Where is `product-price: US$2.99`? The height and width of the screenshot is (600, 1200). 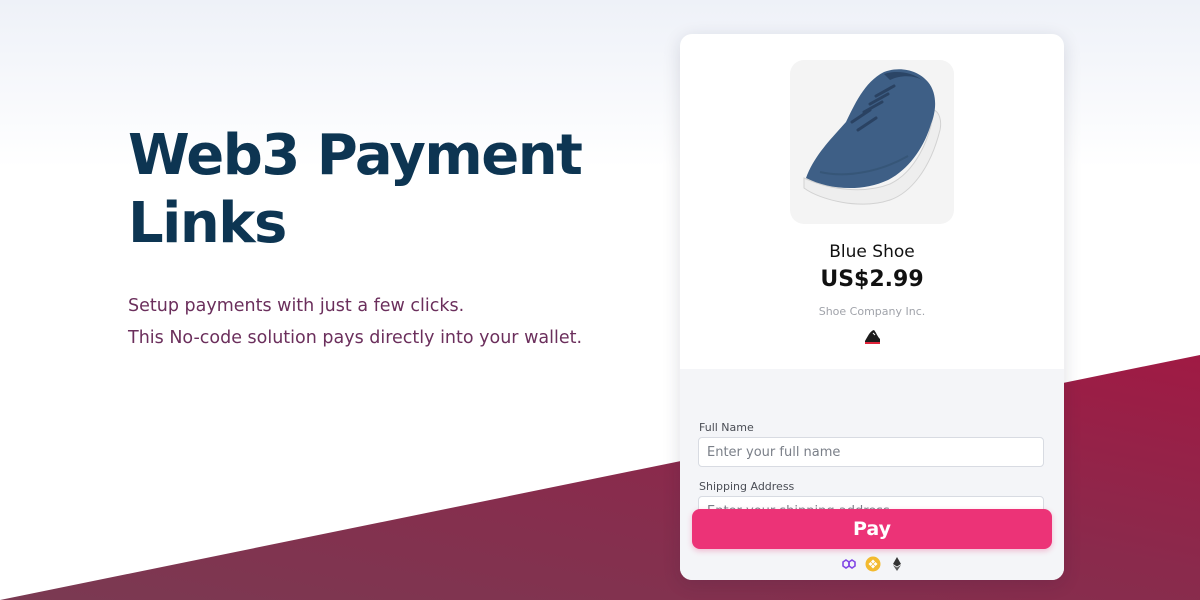 product-price: US$2.99 is located at coordinates (872, 279).